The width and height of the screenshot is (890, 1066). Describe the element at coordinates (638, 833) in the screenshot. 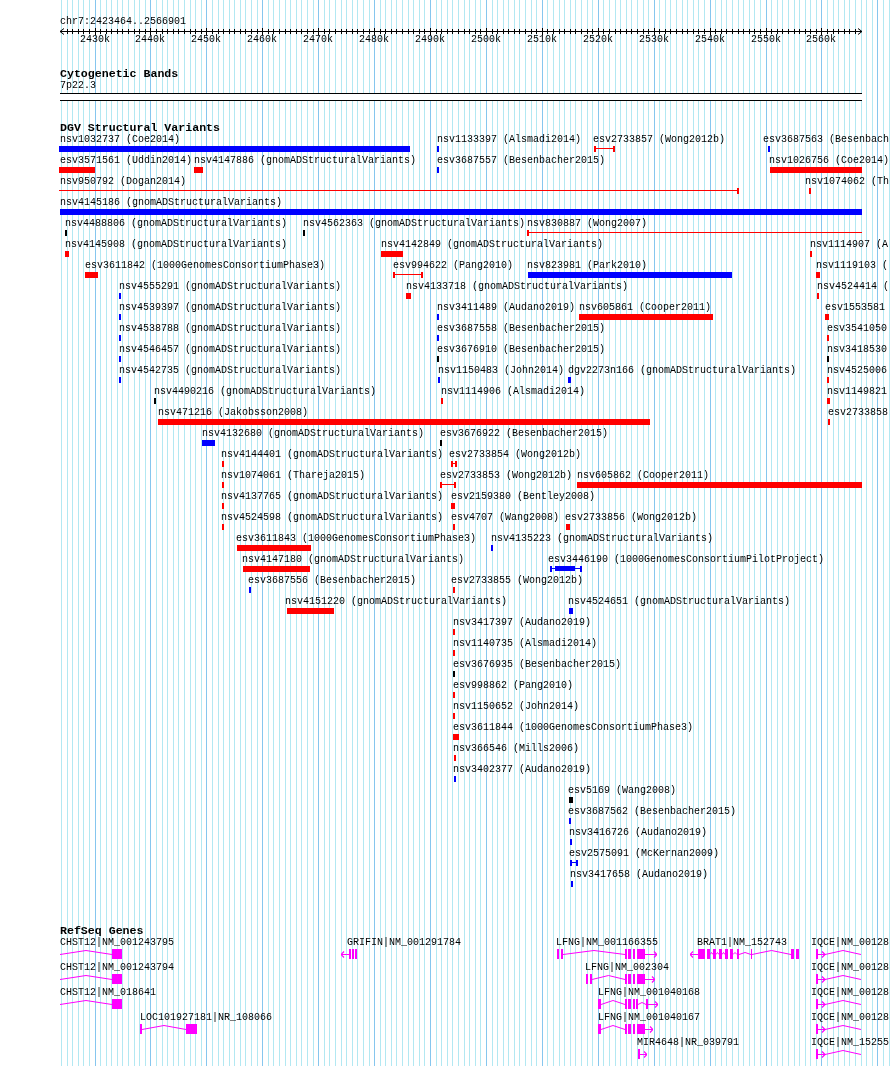

I see `variant-label: nsv3416726 (Audano2019)` at that location.